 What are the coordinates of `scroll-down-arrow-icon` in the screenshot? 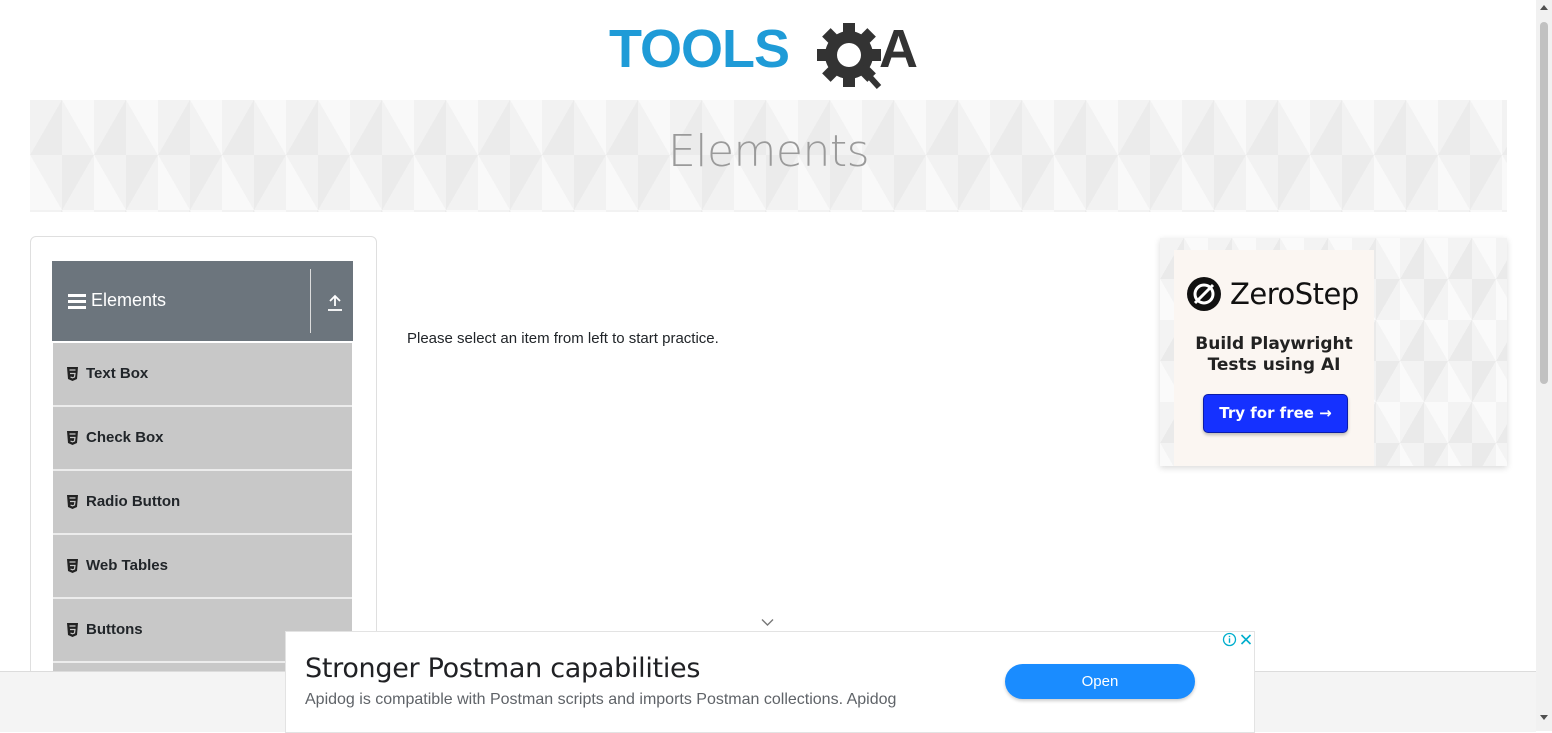 It's located at (1544, 718).